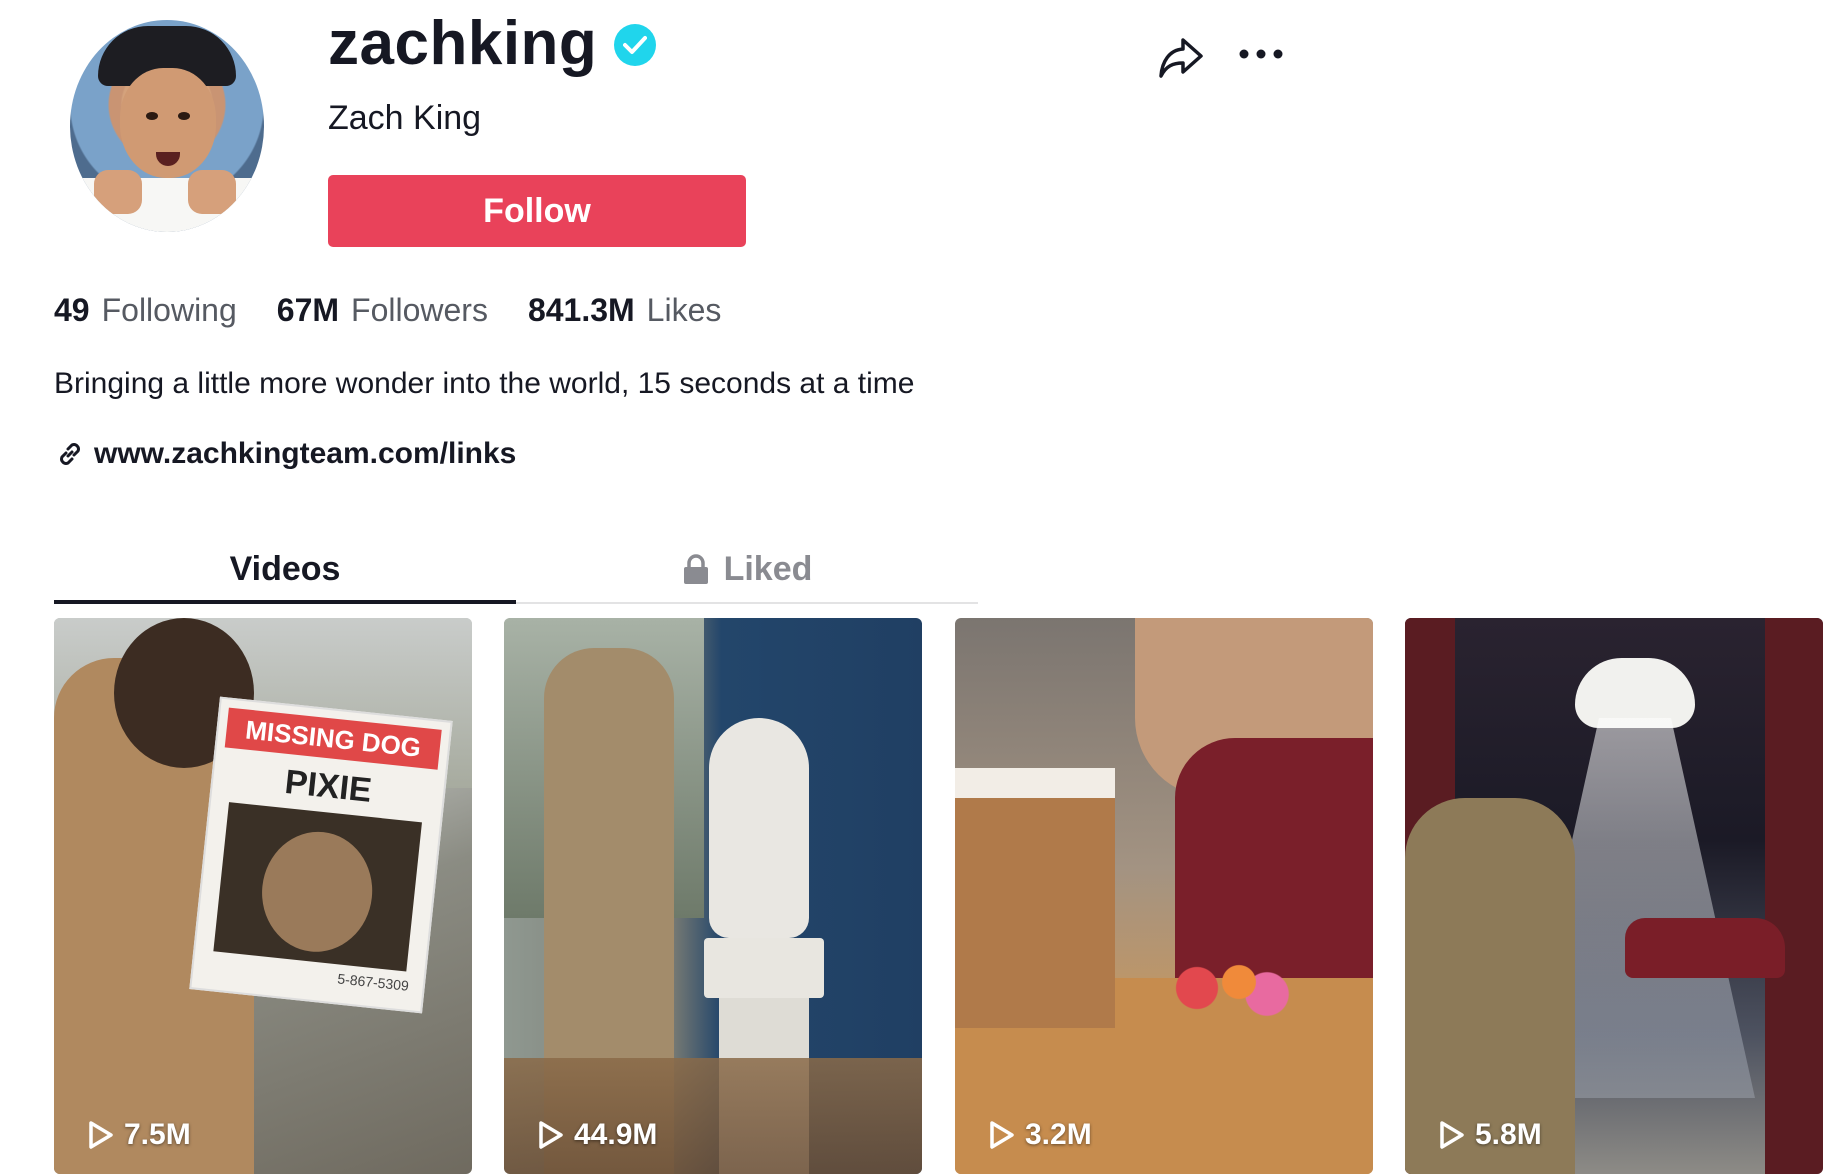  I want to click on username: zachking, so click(463, 43).